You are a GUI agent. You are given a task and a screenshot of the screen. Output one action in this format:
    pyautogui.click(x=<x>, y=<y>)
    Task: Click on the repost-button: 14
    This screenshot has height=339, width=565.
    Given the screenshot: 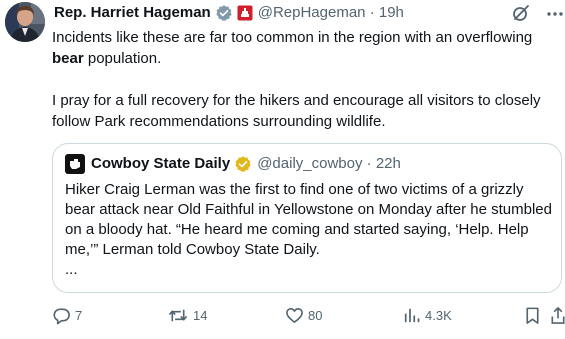 What is the action you would take?
    pyautogui.click(x=187, y=315)
    